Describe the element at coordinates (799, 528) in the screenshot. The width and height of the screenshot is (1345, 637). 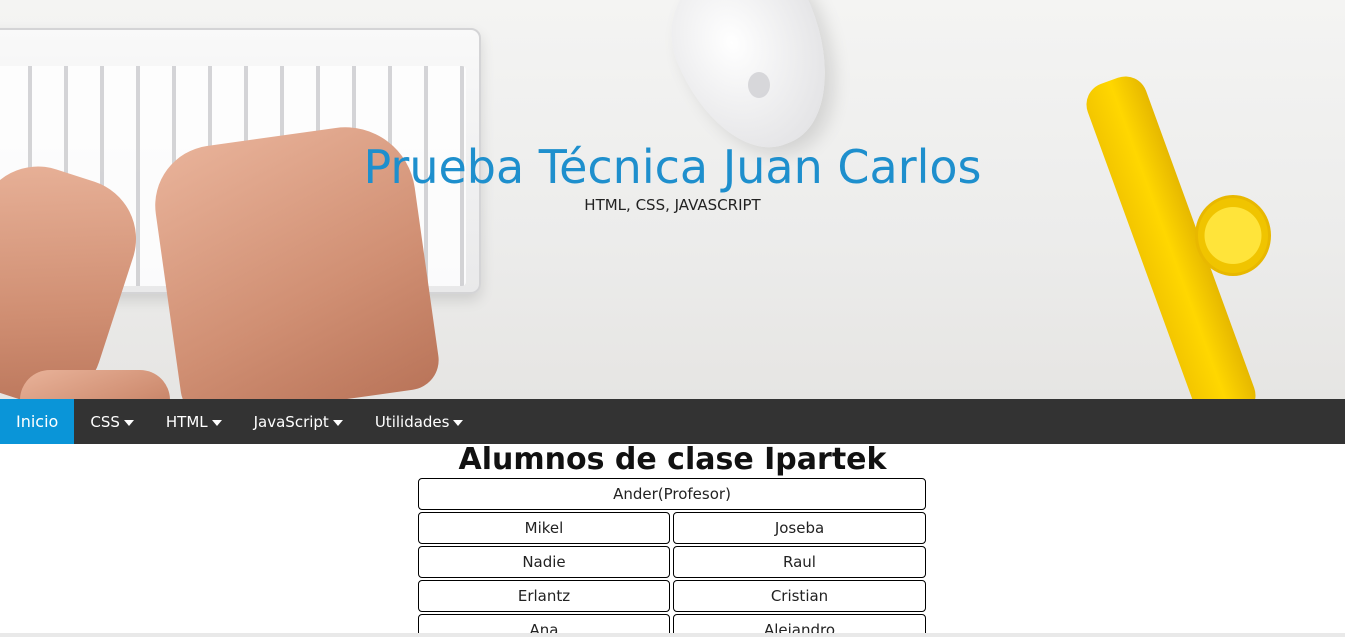
I see `student-cell: Joseba` at that location.